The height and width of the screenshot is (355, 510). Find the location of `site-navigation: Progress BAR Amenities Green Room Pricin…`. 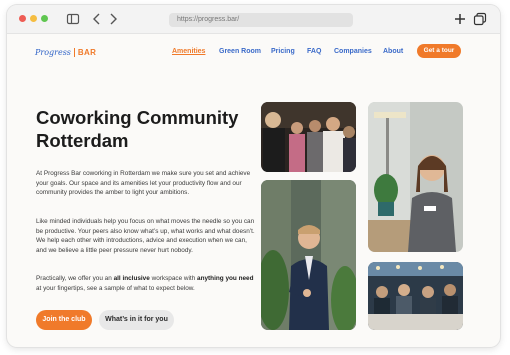

site-navigation: Progress BAR Amenities Green Room Pricin… is located at coordinates (253, 51).